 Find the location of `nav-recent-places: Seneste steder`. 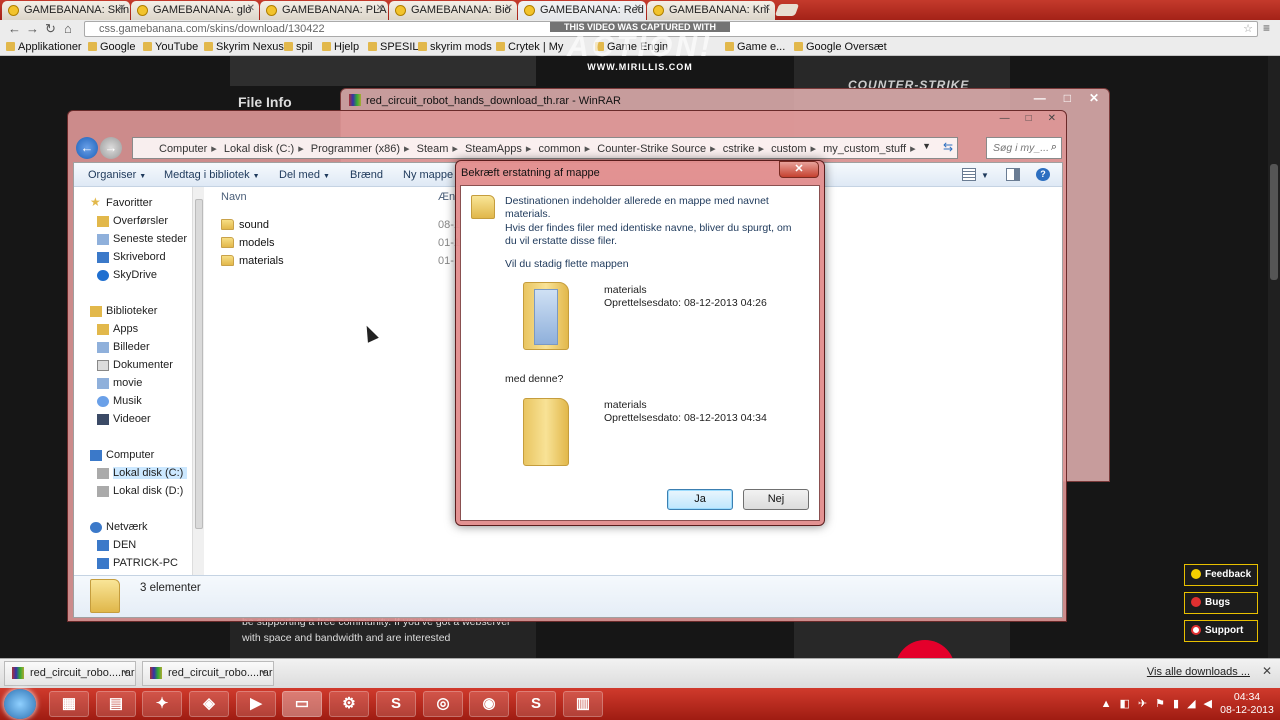

nav-recent-places: Seneste steder is located at coordinates (142, 239).